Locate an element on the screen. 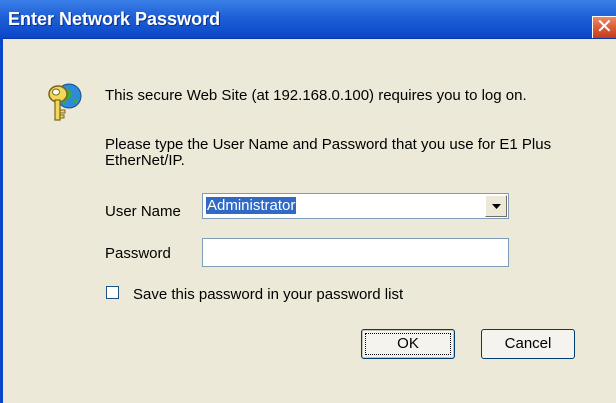 Image resolution: width=616 pixels, height=403 pixels. window-border is located at coordinates (1, 220).